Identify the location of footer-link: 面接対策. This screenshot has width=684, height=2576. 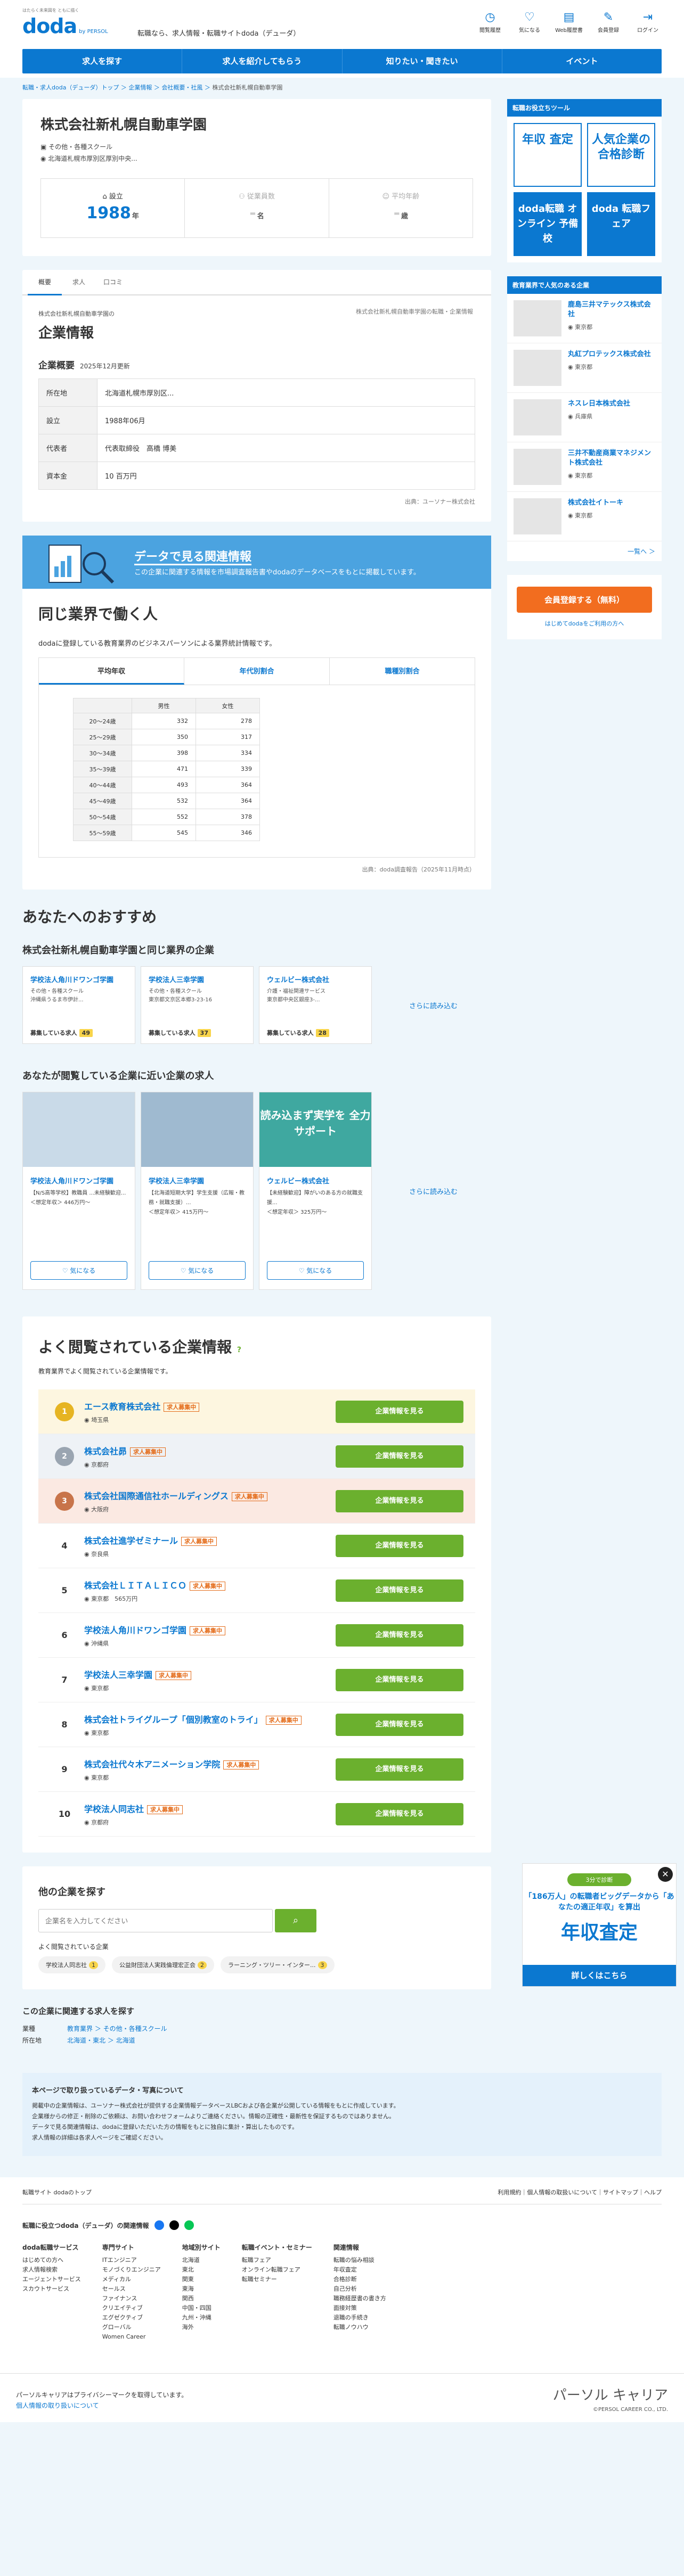
(359, 2308).